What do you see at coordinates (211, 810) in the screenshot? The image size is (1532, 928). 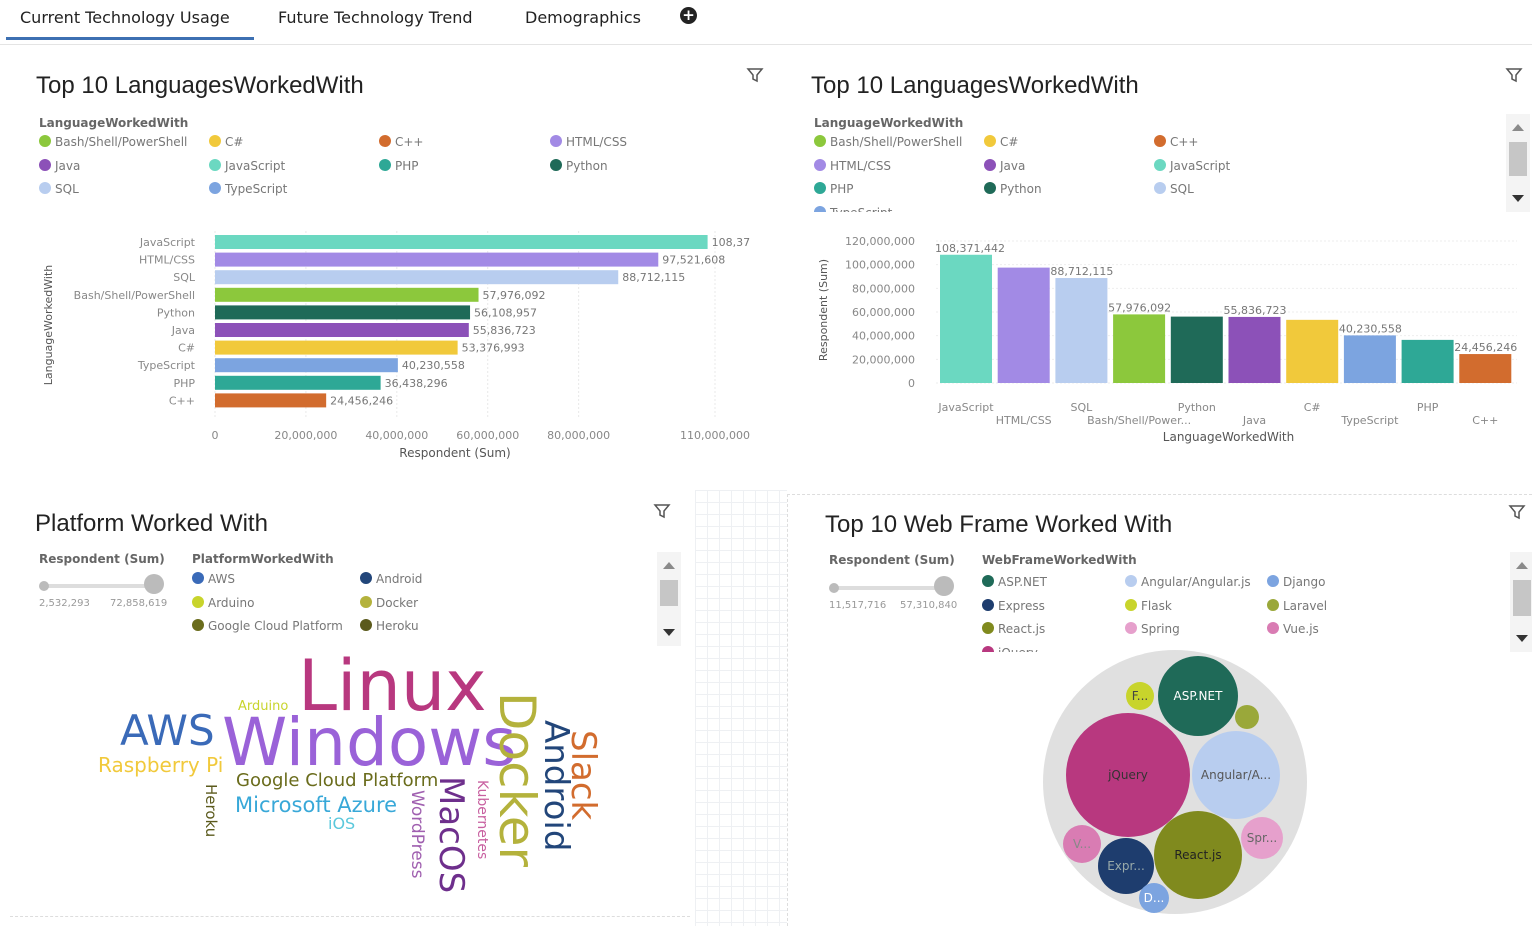 I see `word: Heroku` at bounding box center [211, 810].